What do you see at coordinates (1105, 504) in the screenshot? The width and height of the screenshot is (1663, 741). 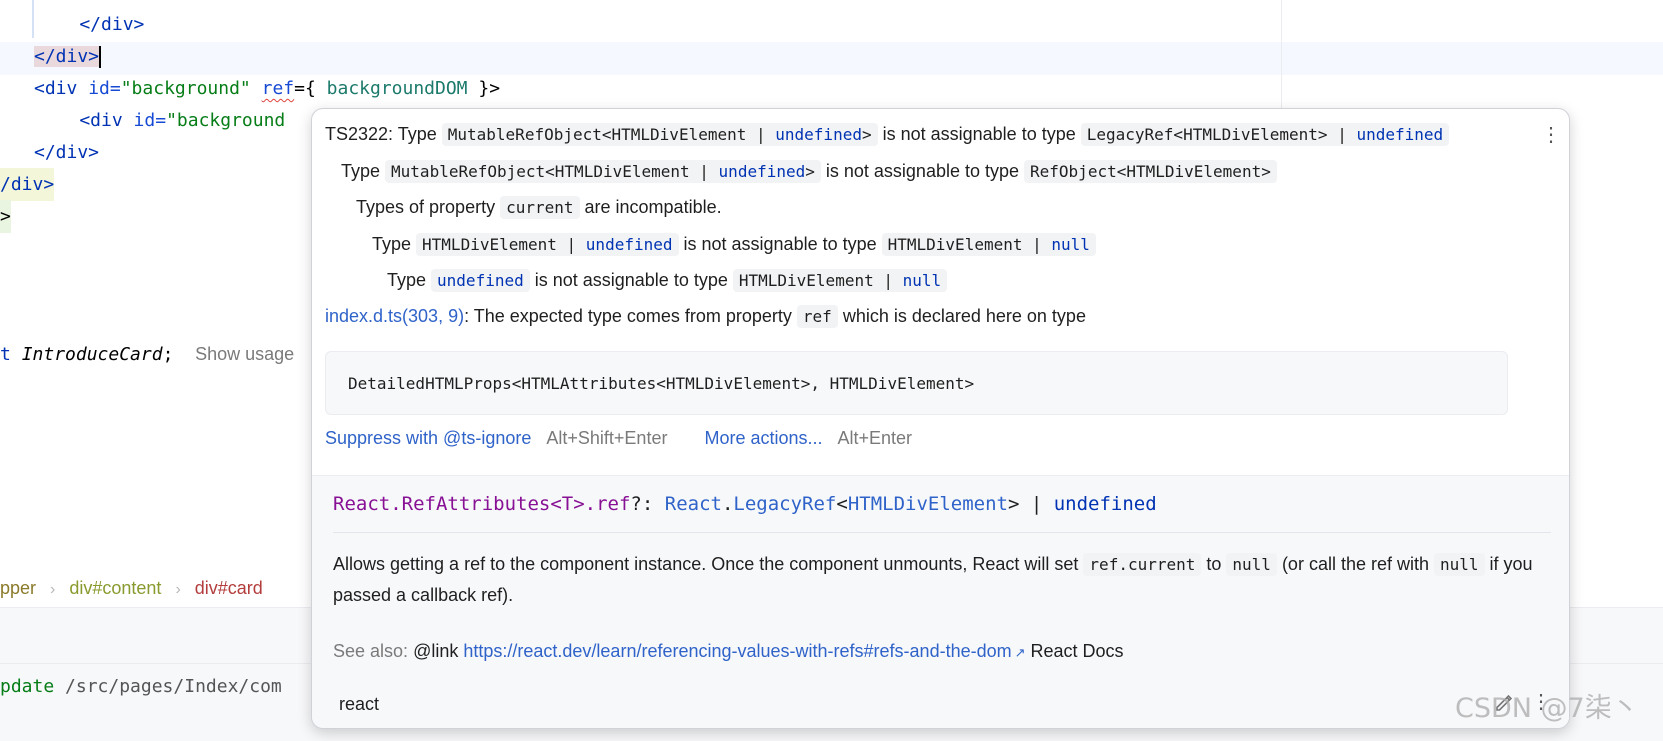 I see `sig-keyword: undefined` at bounding box center [1105, 504].